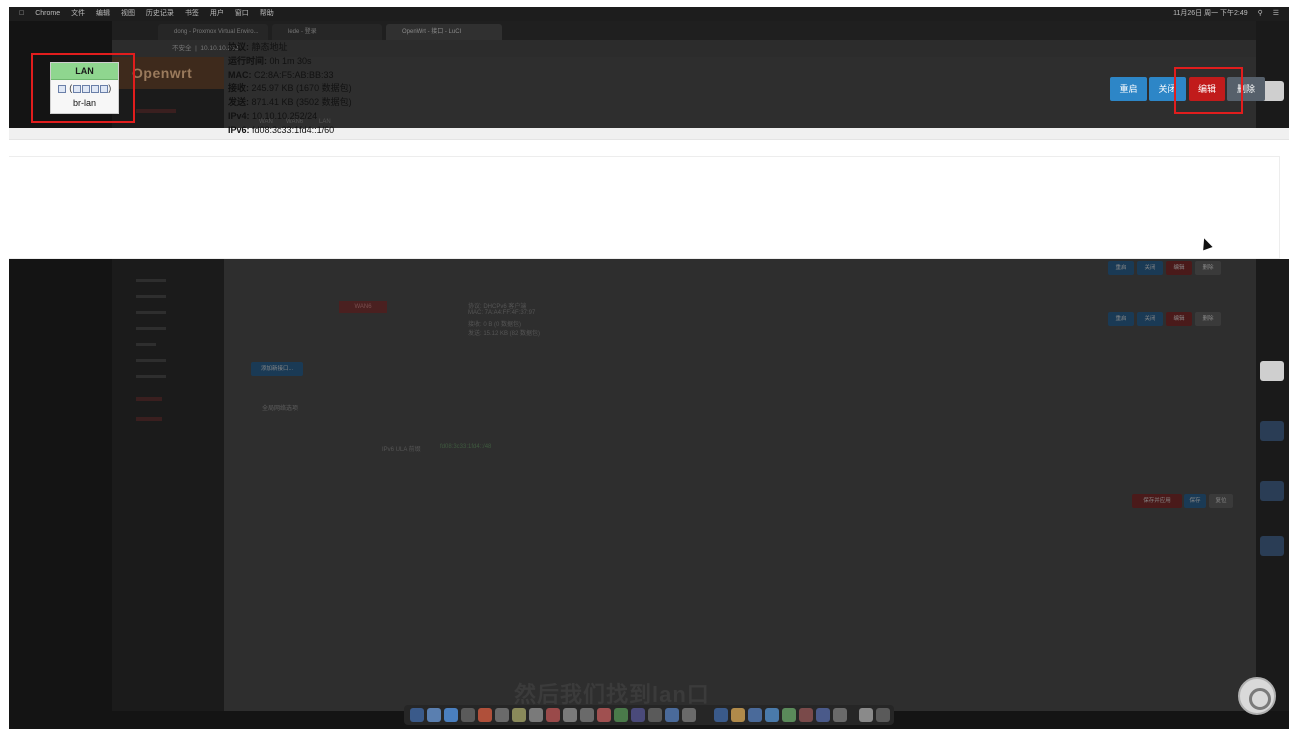 Image resolution: width=1296 pixels, height=735 pixels. Describe the element at coordinates (644, 207) in the screenshot. I see `lan-interface-row` at that location.